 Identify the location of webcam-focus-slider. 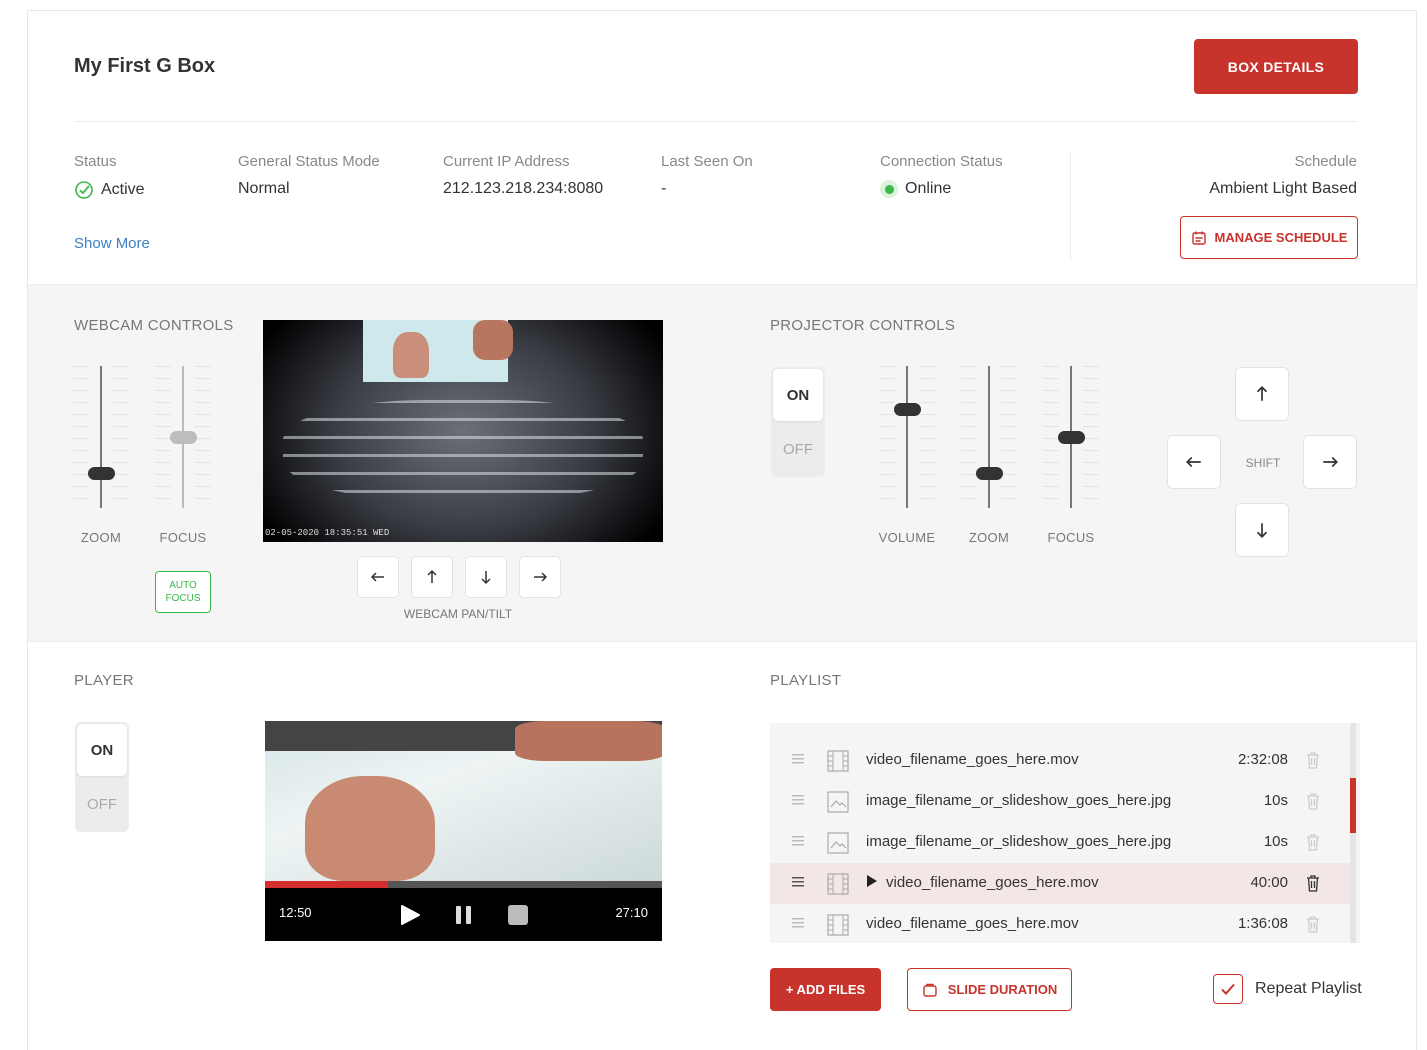
(183, 437).